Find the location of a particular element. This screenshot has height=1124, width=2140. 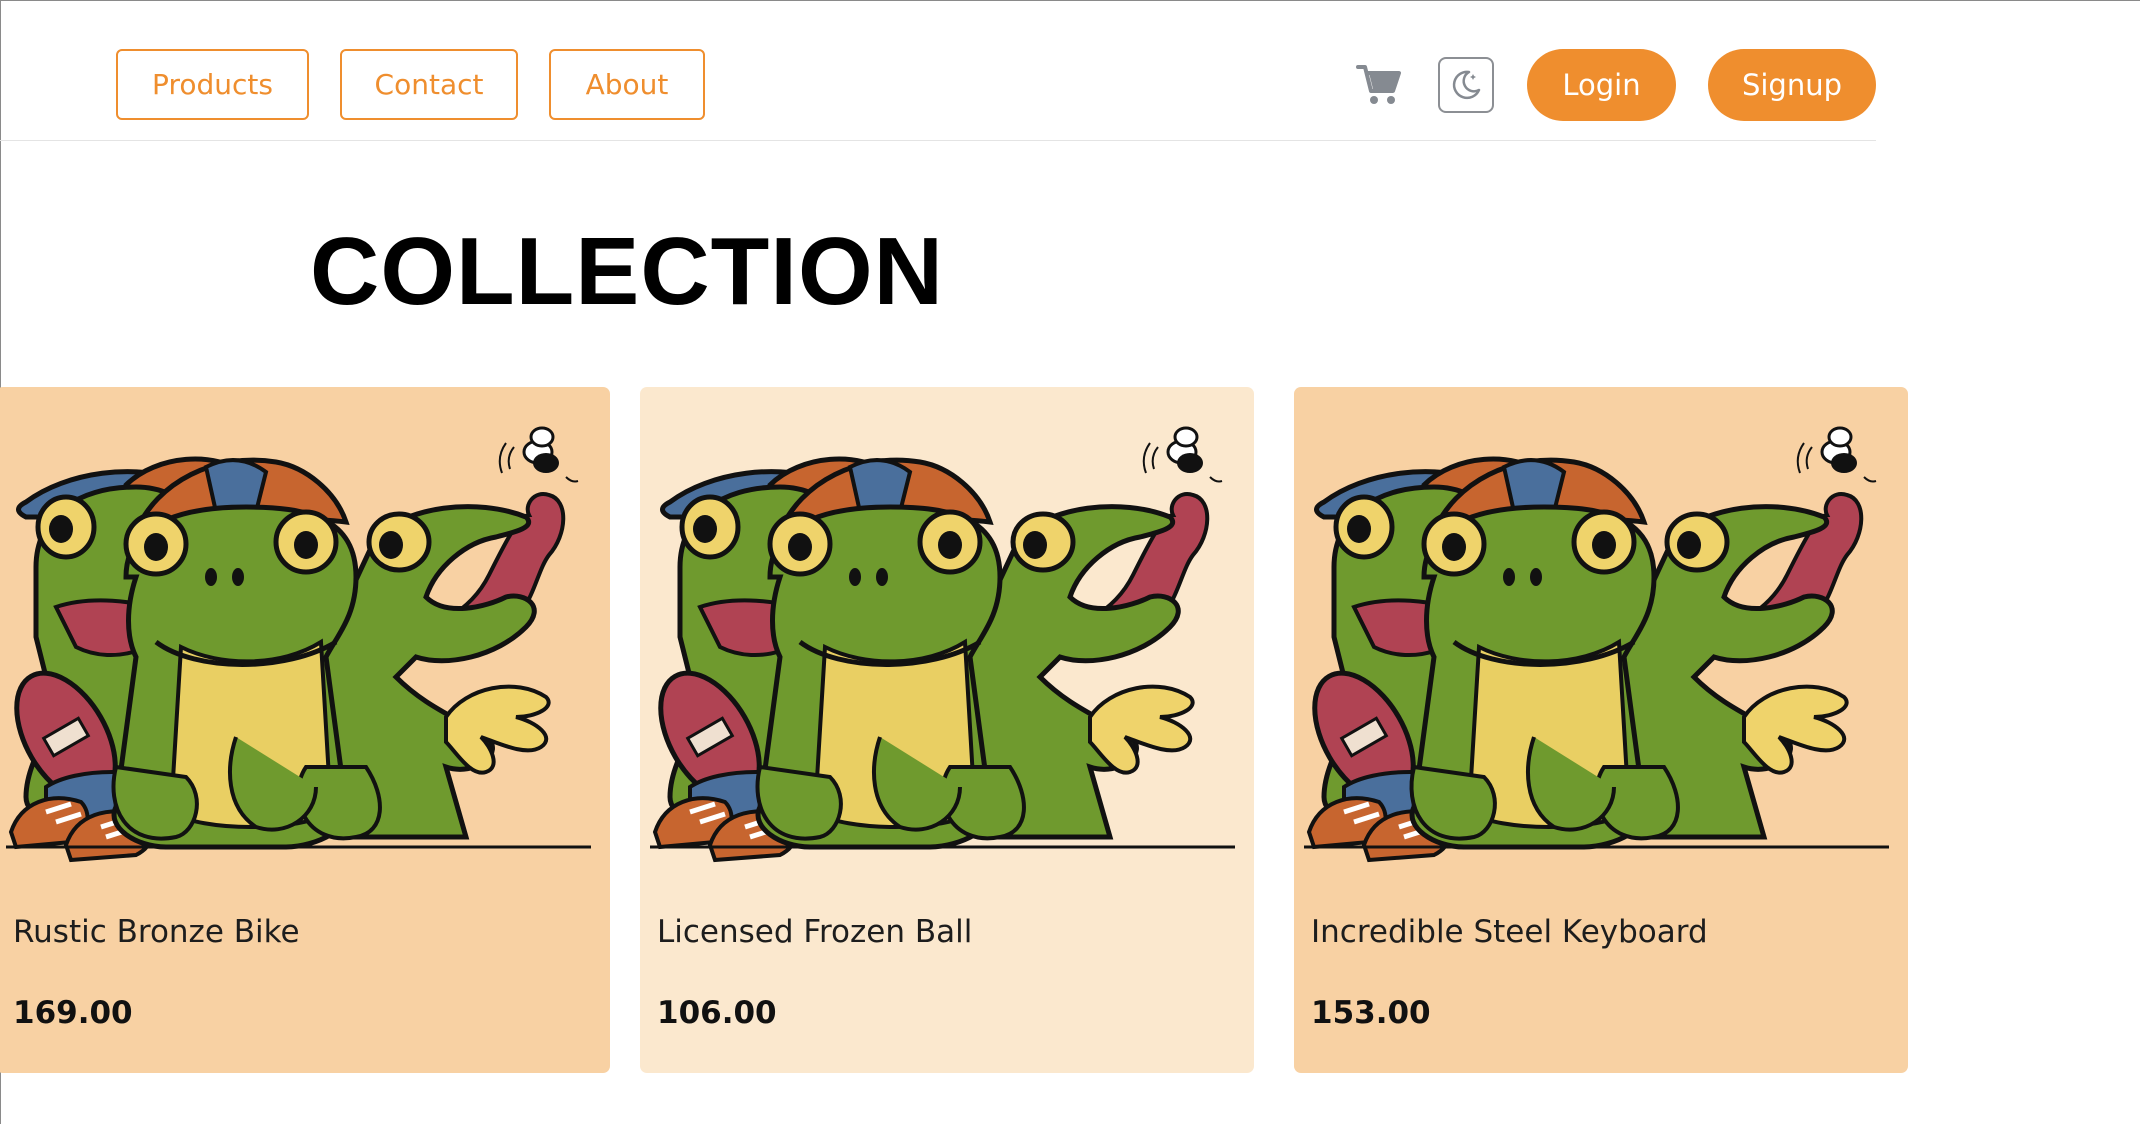

navbar: Products Contact About Login Signup is located at coordinates (938, 70).